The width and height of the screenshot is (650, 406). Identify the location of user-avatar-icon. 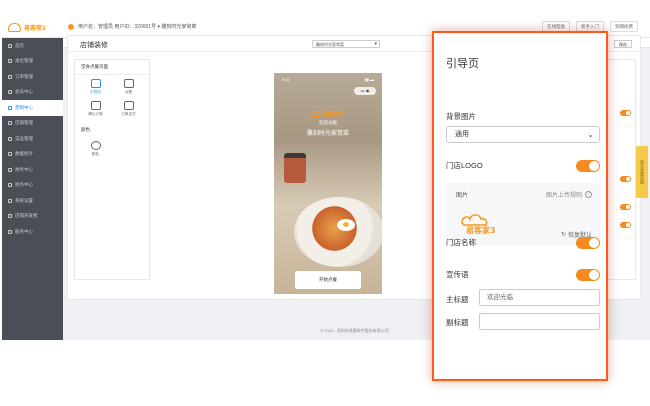
(71, 26).